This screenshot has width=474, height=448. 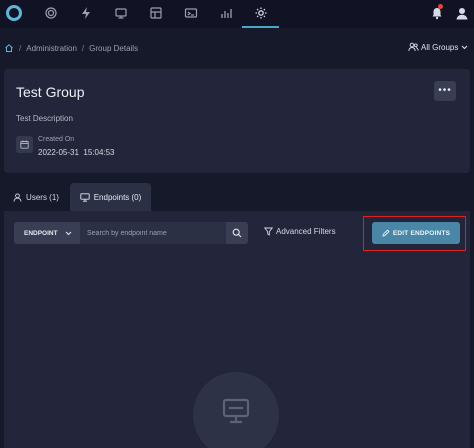 I want to click on terminal-icon, so click(x=191, y=13).